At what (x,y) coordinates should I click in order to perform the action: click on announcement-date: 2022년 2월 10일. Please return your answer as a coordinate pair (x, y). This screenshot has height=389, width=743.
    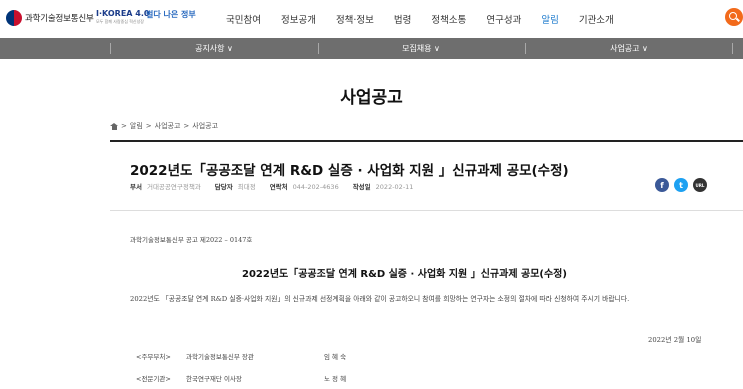
    Looking at the image, I should click on (675, 340).